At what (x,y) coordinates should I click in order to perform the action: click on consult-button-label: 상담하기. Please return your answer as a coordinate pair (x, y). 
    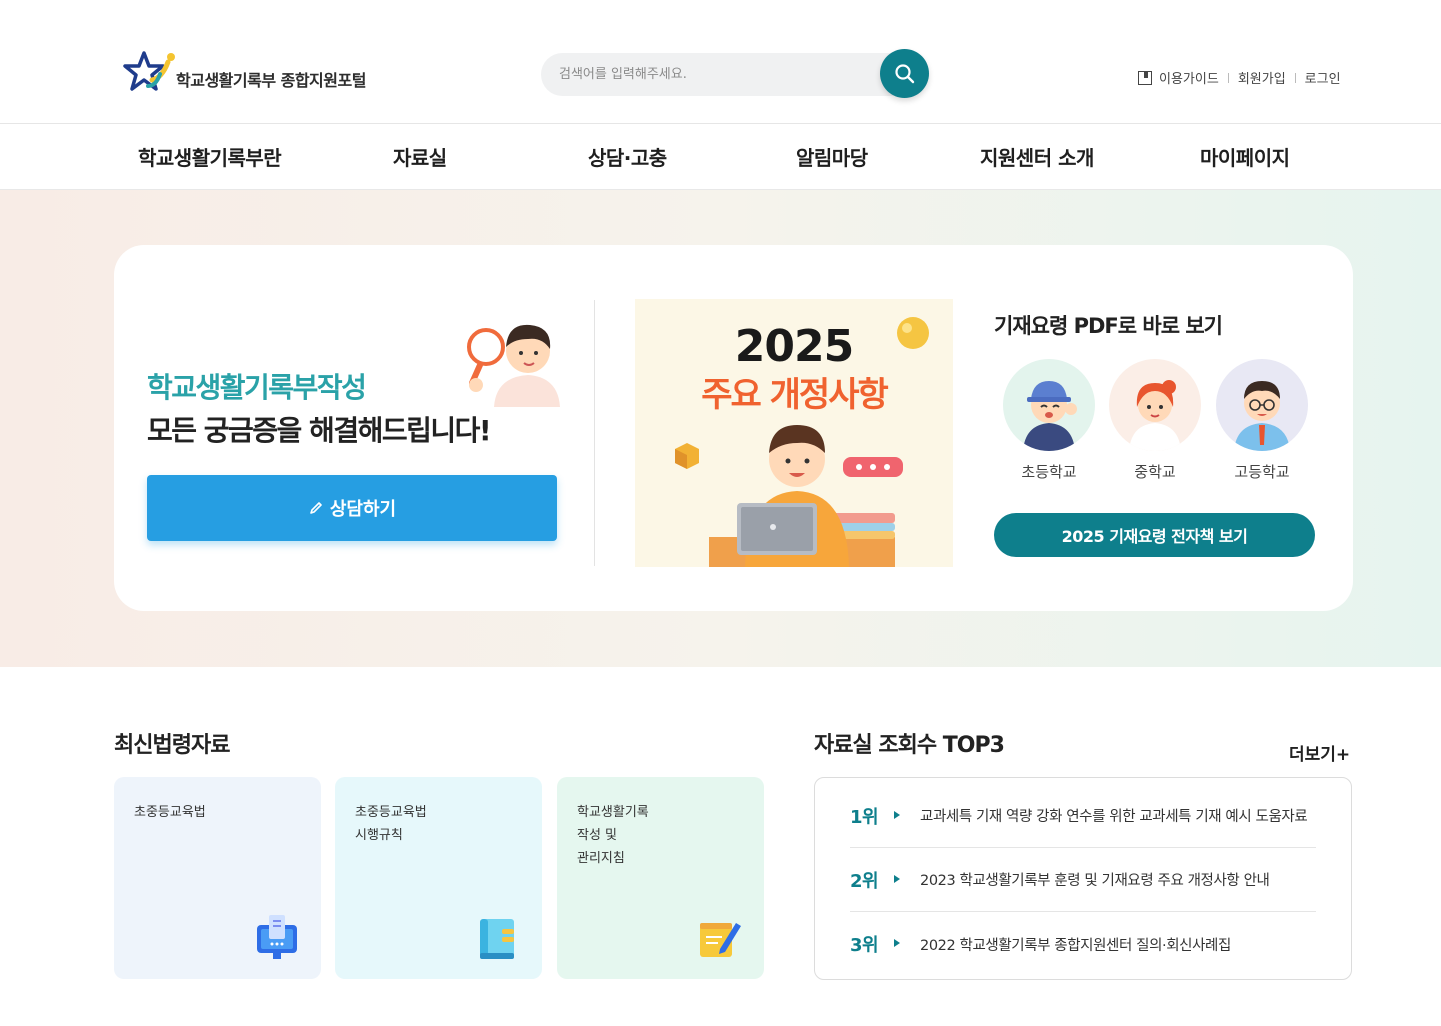
    Looking at the image, I should click on (363, 509).